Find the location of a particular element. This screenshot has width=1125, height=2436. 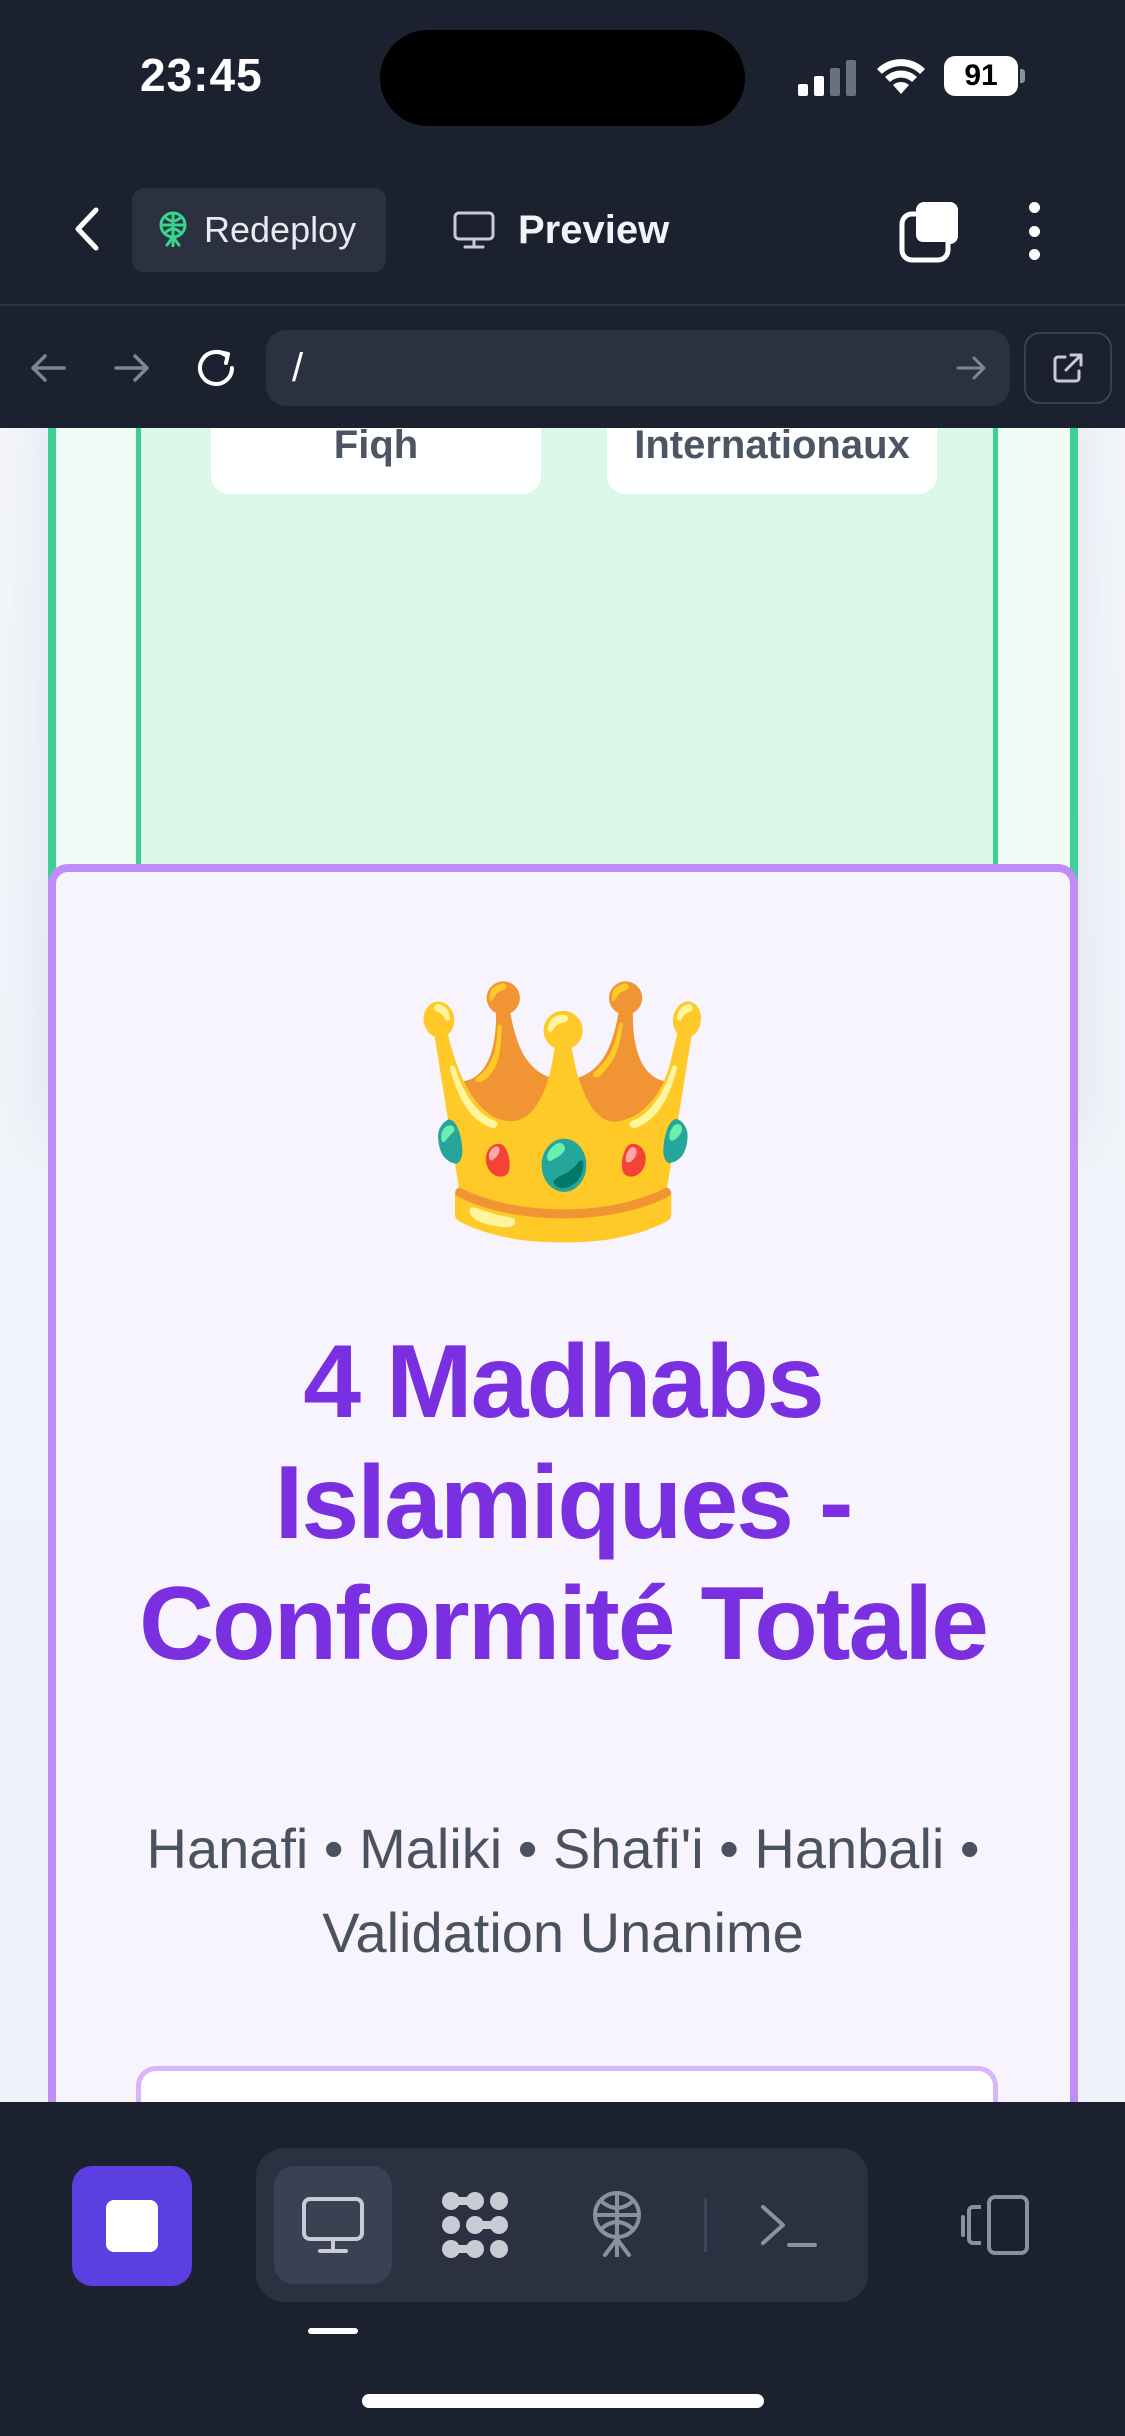

cellular-signal-icon is located at coordinates (827, 78).